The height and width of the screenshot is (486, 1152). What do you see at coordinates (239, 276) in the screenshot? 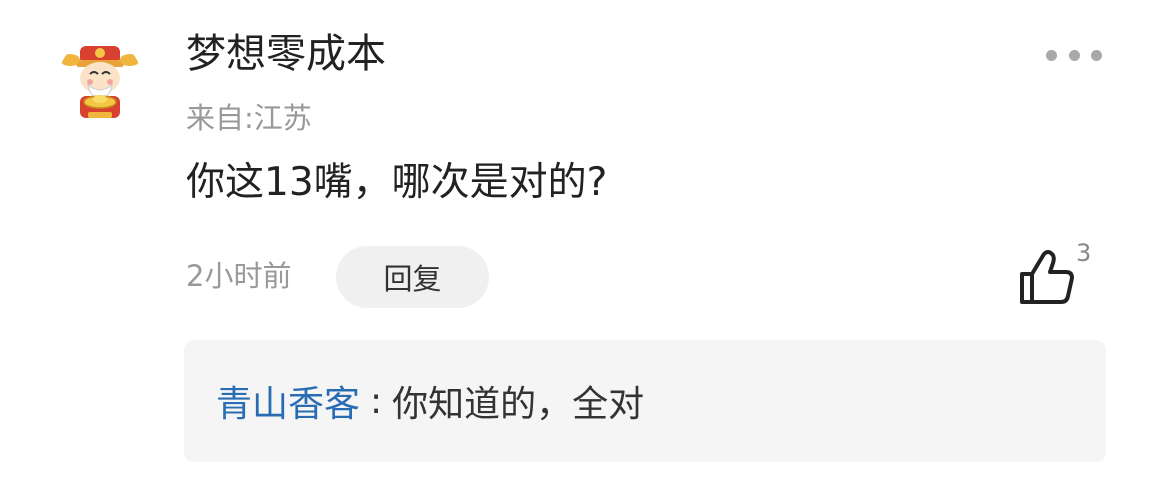
I see `timestamp: 2小时前` at bounding box center [239, 276].